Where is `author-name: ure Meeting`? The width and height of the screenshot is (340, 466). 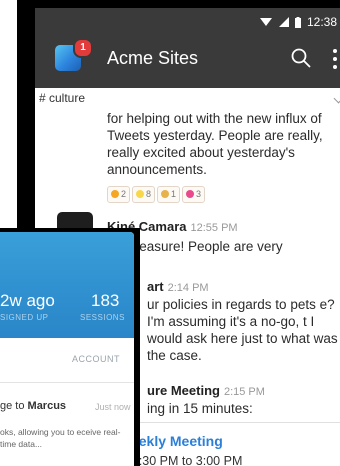
author-name: ure Meeting is located at coordinates (183, 390).